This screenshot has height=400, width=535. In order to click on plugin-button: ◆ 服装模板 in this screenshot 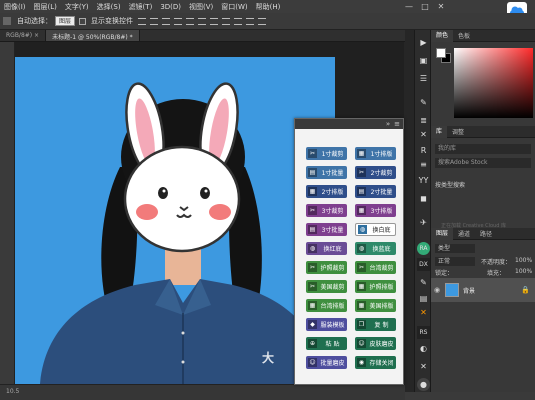, I will do `click(326, 324)`.